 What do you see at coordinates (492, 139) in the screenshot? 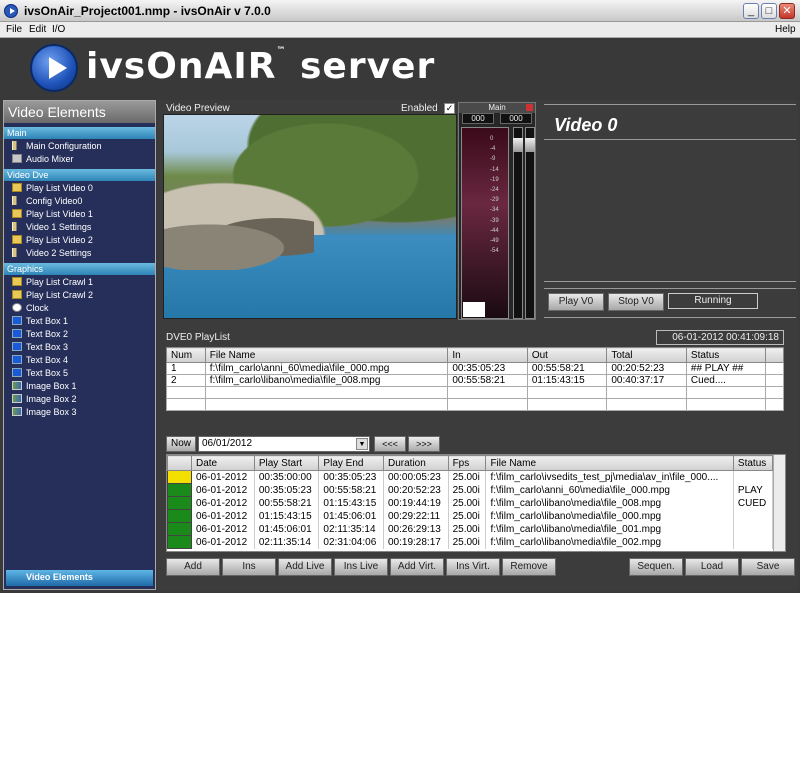
I see `vu-scale-tick: 0` at bounding box center [492, 139].